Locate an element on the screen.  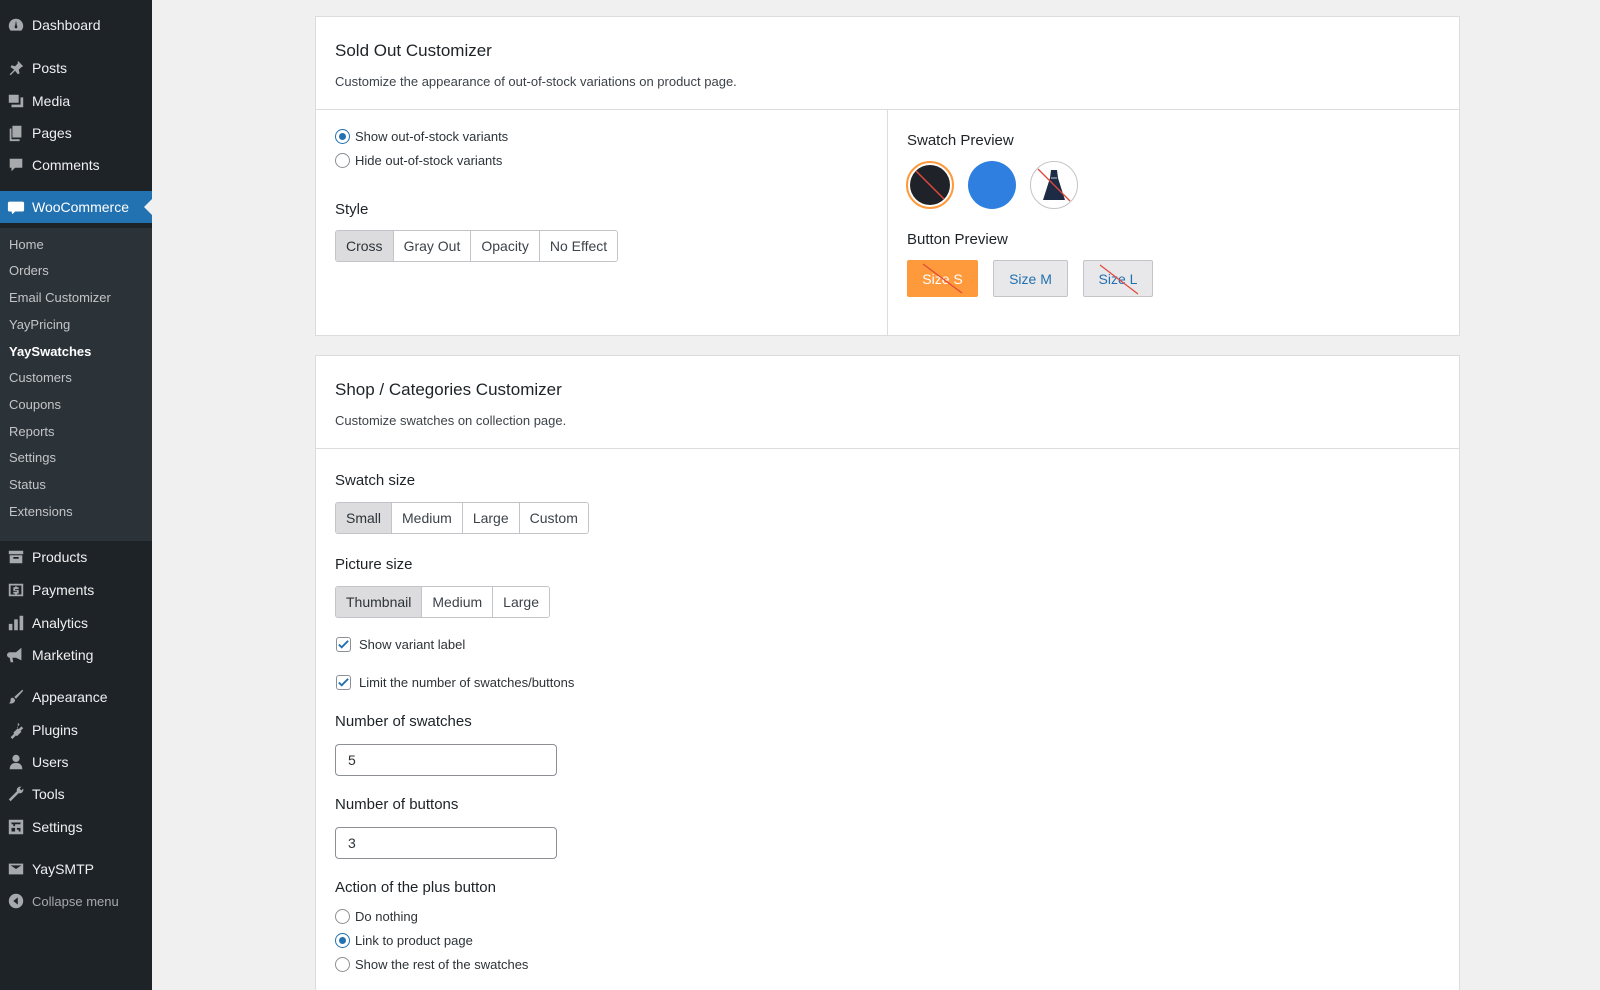
menu-item-comments: Comments is located at coordinates (76, 165).